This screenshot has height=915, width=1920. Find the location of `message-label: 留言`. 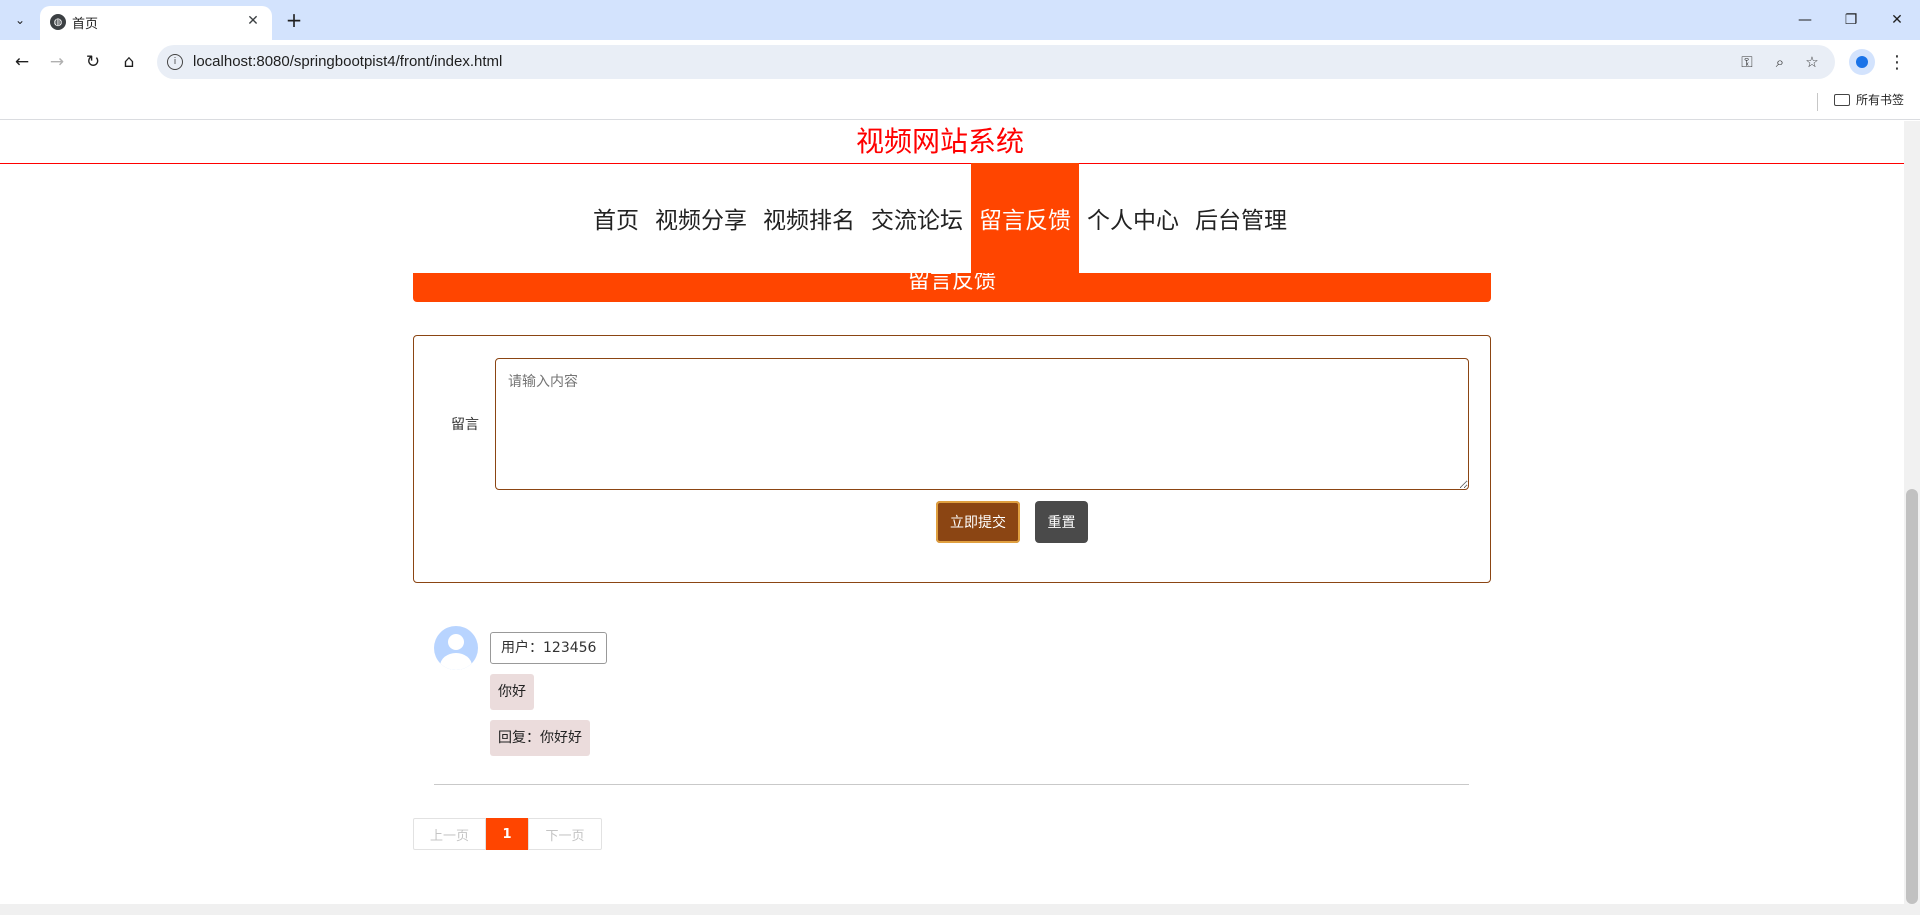

message-label: 留言 is located at coordinates (465, 425).